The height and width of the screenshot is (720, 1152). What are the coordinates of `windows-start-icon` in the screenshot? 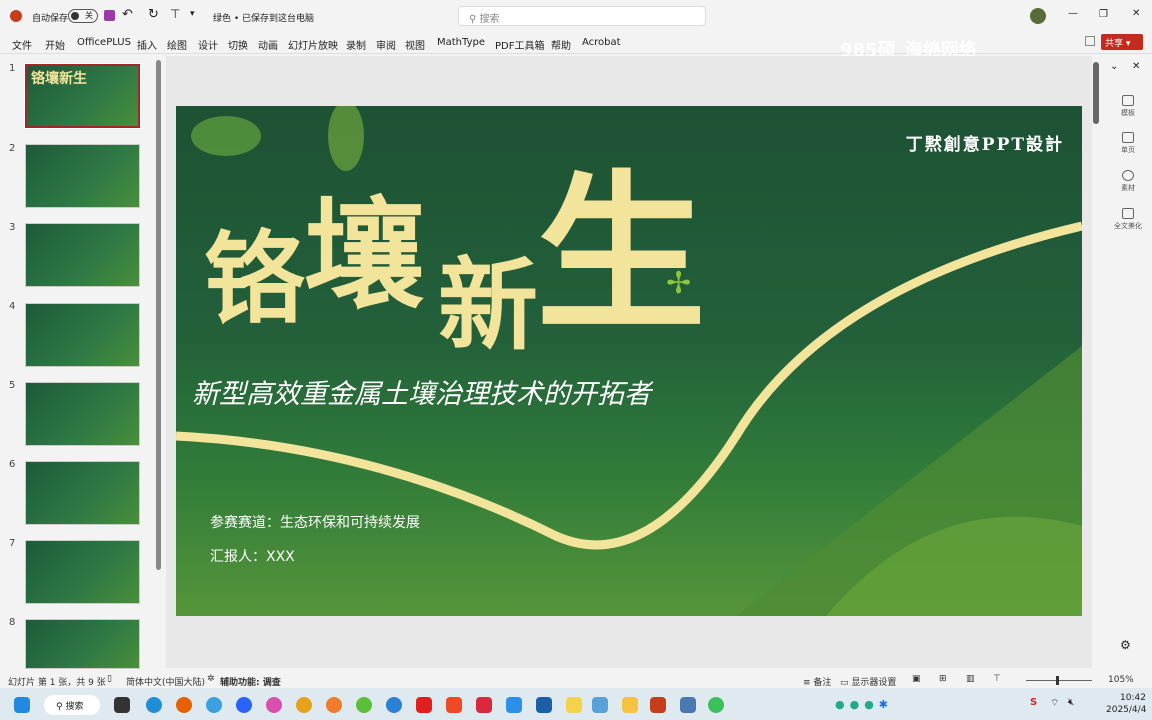 It's located at (22, 705).